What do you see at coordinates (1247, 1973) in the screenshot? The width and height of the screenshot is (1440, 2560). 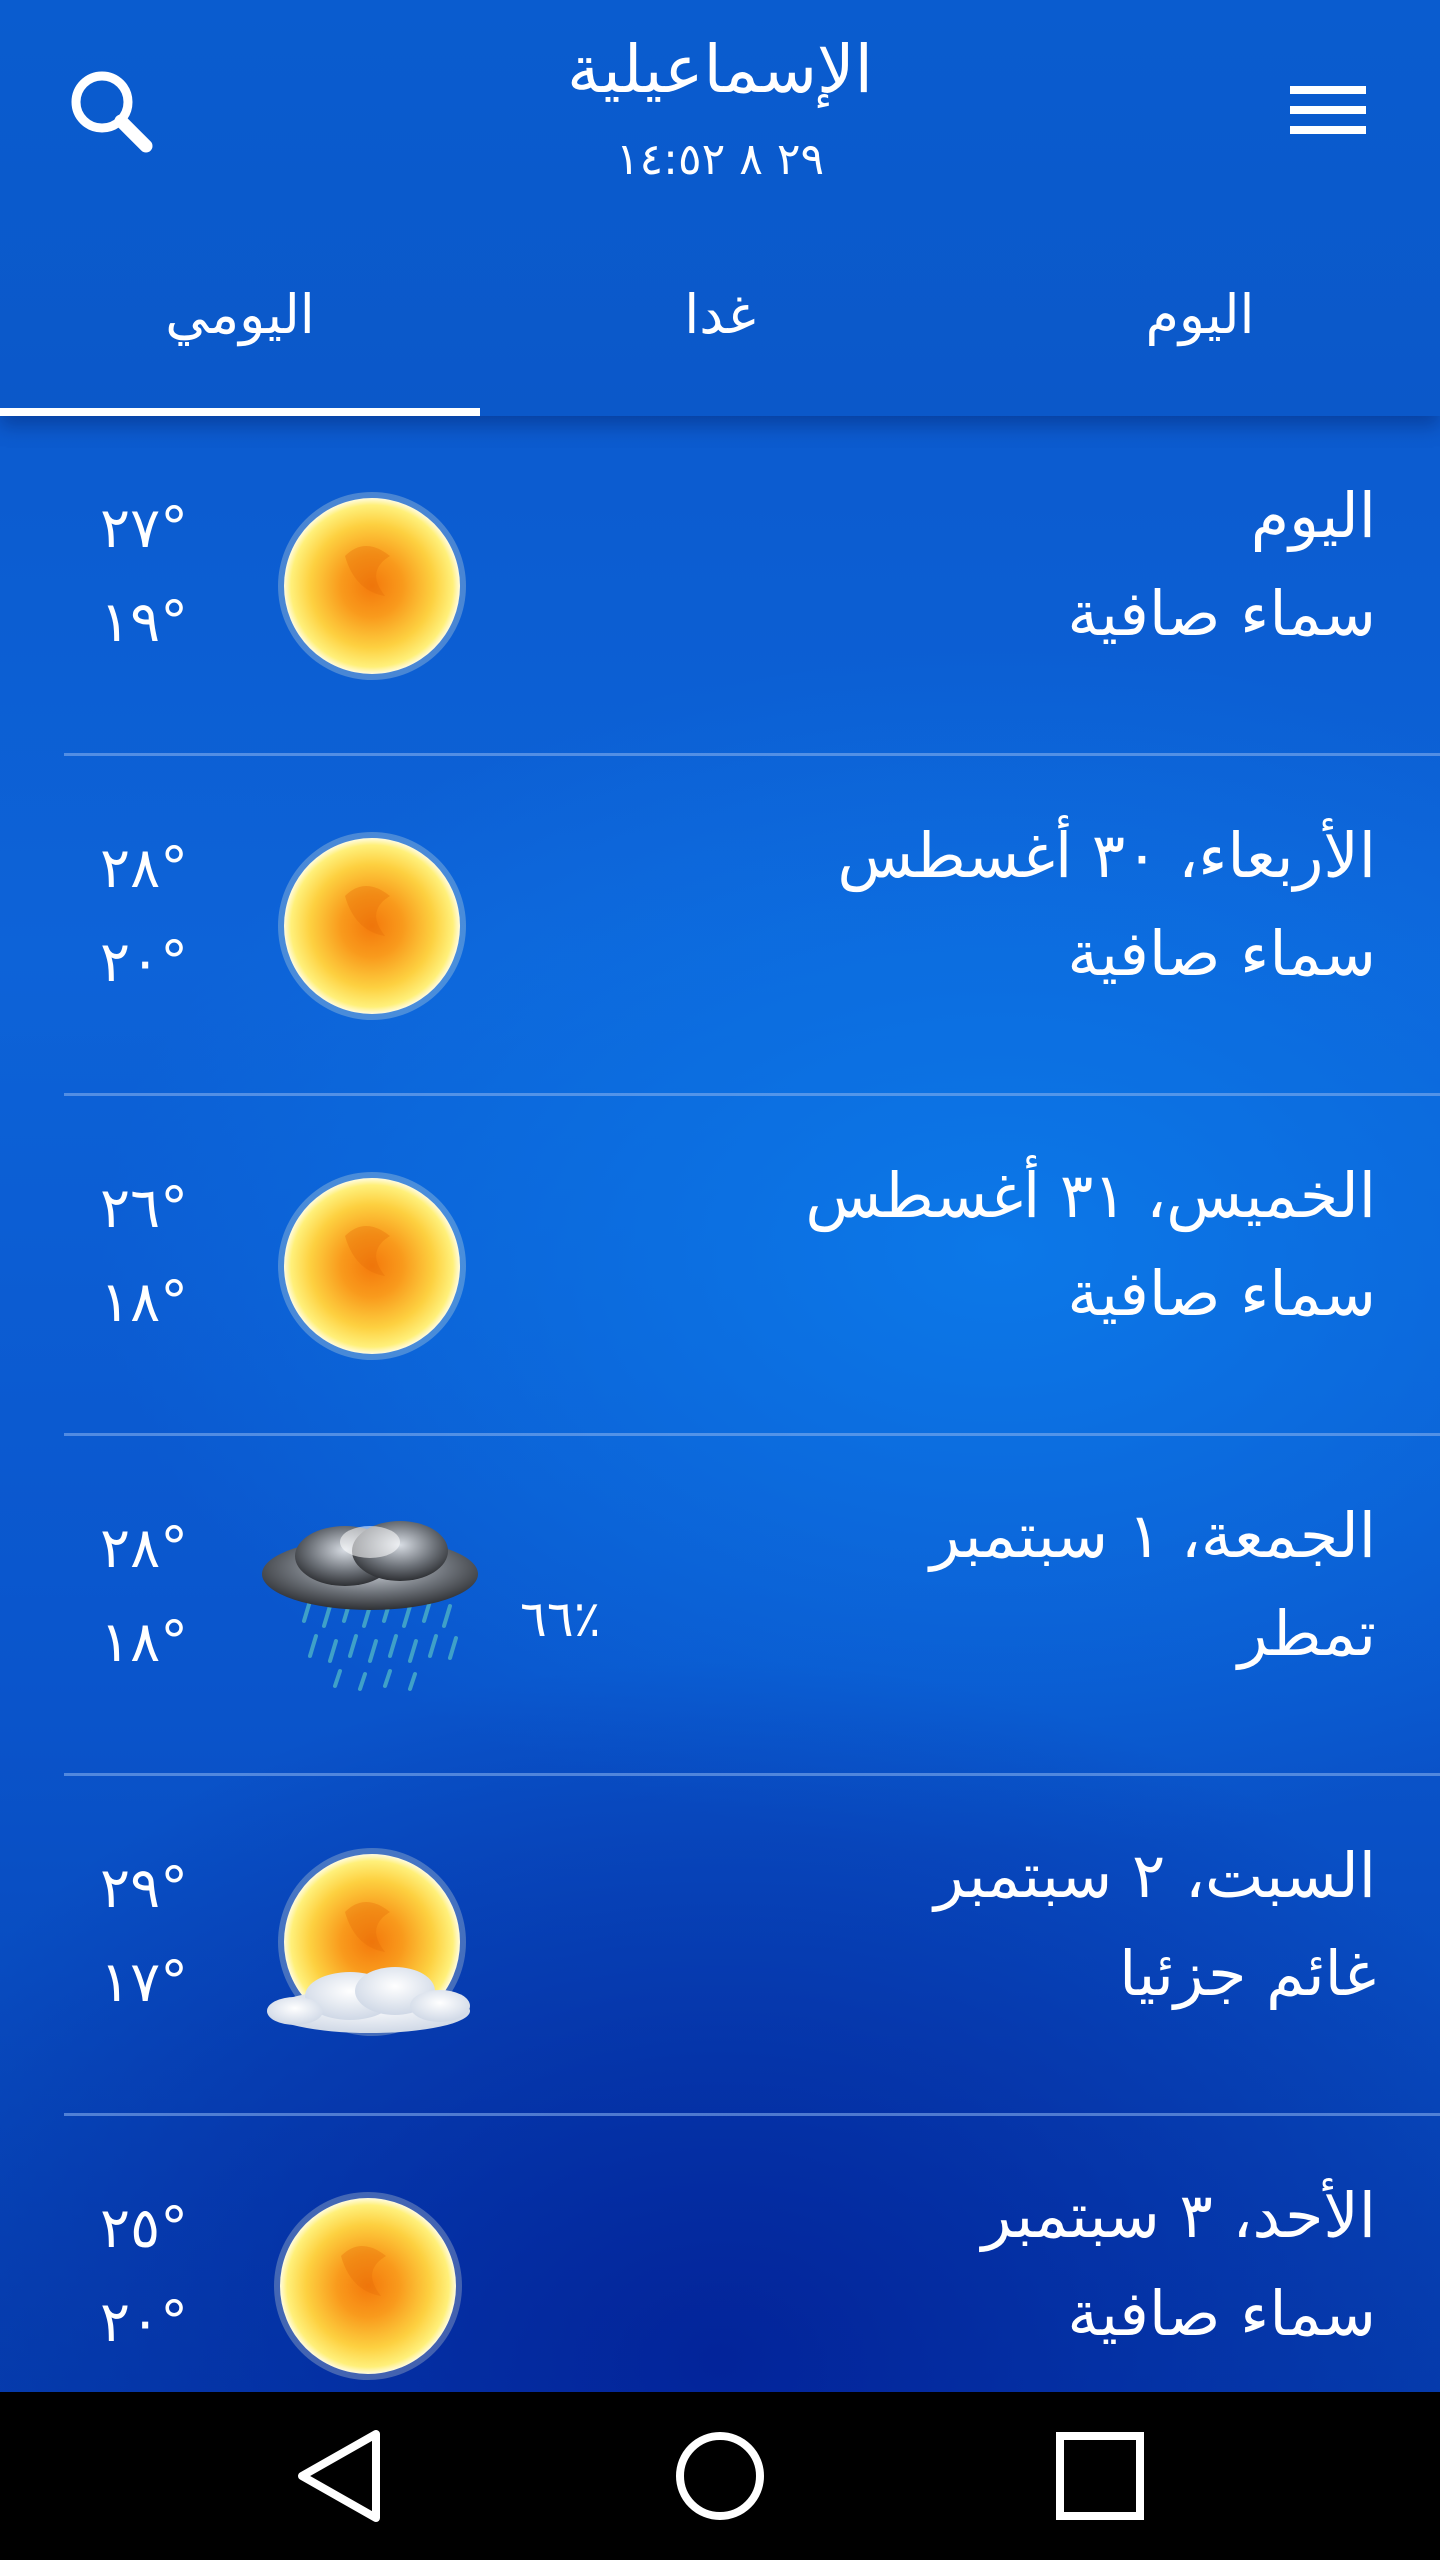 I see `forecast-condition: غائم جزئيا` at bounding box center [1247, 1973].